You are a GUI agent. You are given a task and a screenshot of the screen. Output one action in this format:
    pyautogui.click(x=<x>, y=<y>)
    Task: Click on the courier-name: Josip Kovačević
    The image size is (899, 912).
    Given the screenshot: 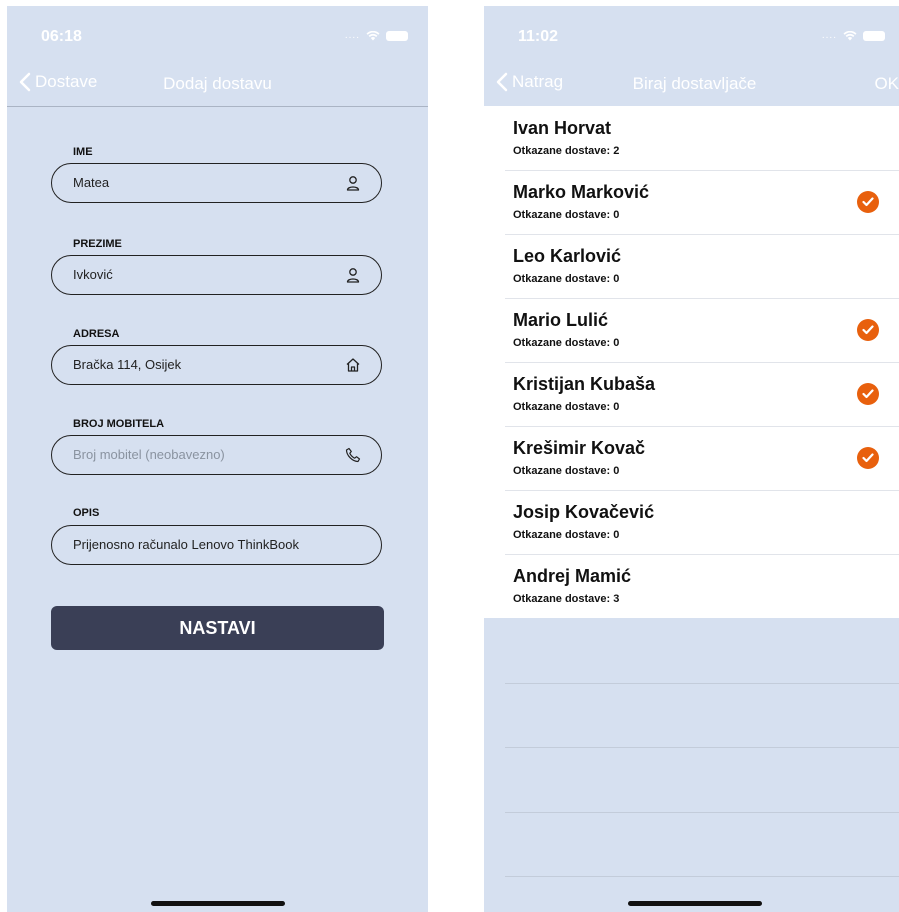 What is the action you would take?
    pyautogui.click(x=584, y=512)
    